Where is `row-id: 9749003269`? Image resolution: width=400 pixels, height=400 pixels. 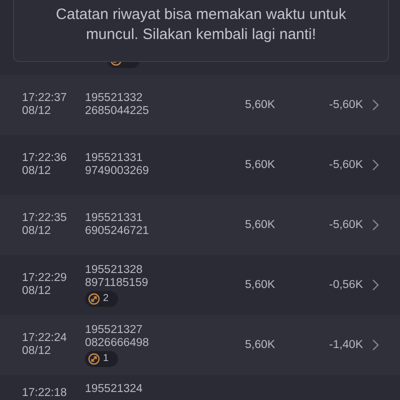 row-id: 9749003269 is located at coordinates (117, 171).